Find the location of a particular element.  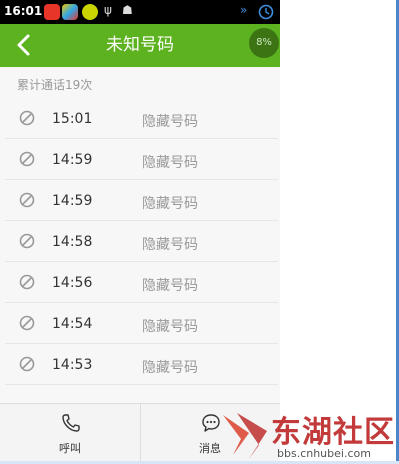

call-time: 15:01 is located at coordinates (72, 119).